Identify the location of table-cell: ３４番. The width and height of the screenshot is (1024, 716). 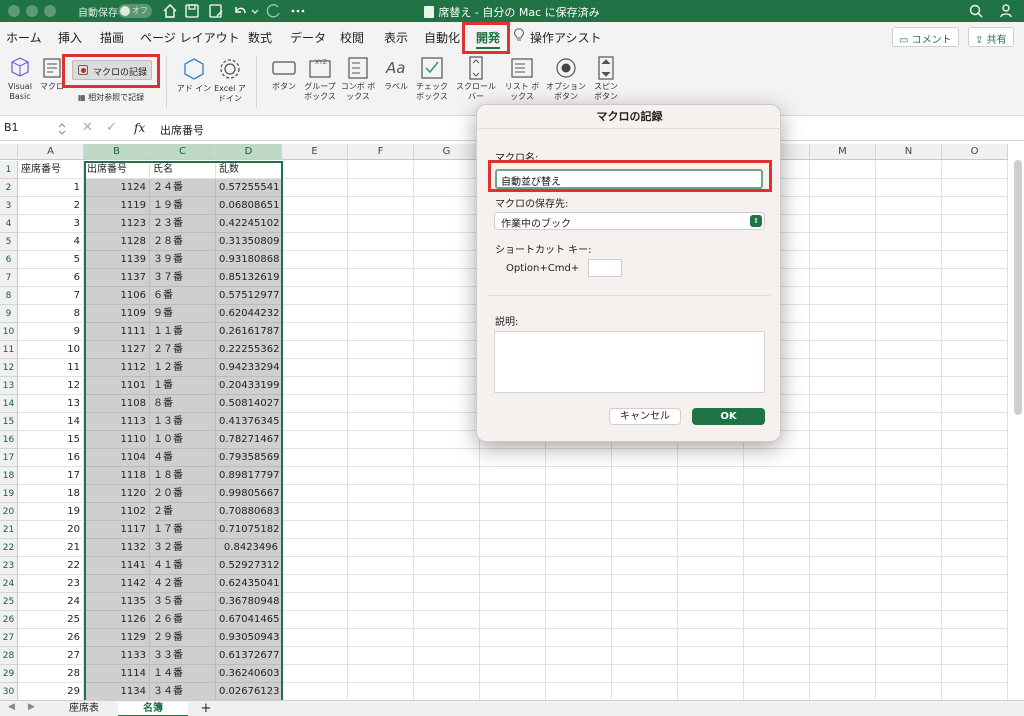
(183, 691).